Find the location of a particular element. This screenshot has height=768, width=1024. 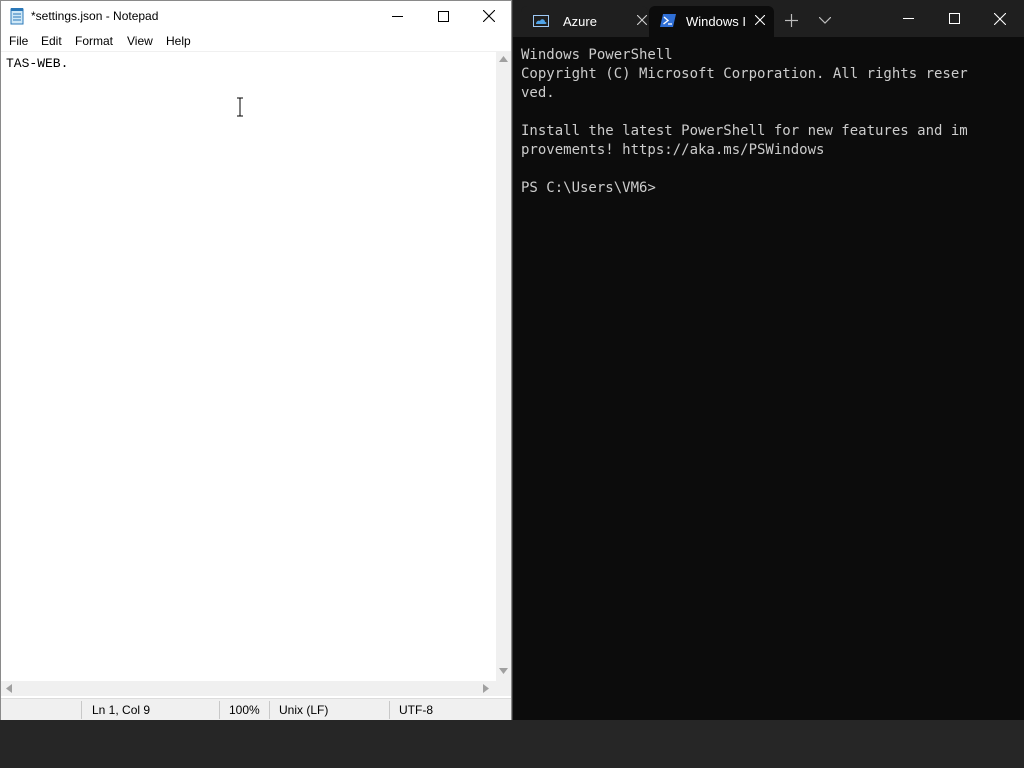

tab-windows-powershell-close-button is located at coordinates (760, 20).